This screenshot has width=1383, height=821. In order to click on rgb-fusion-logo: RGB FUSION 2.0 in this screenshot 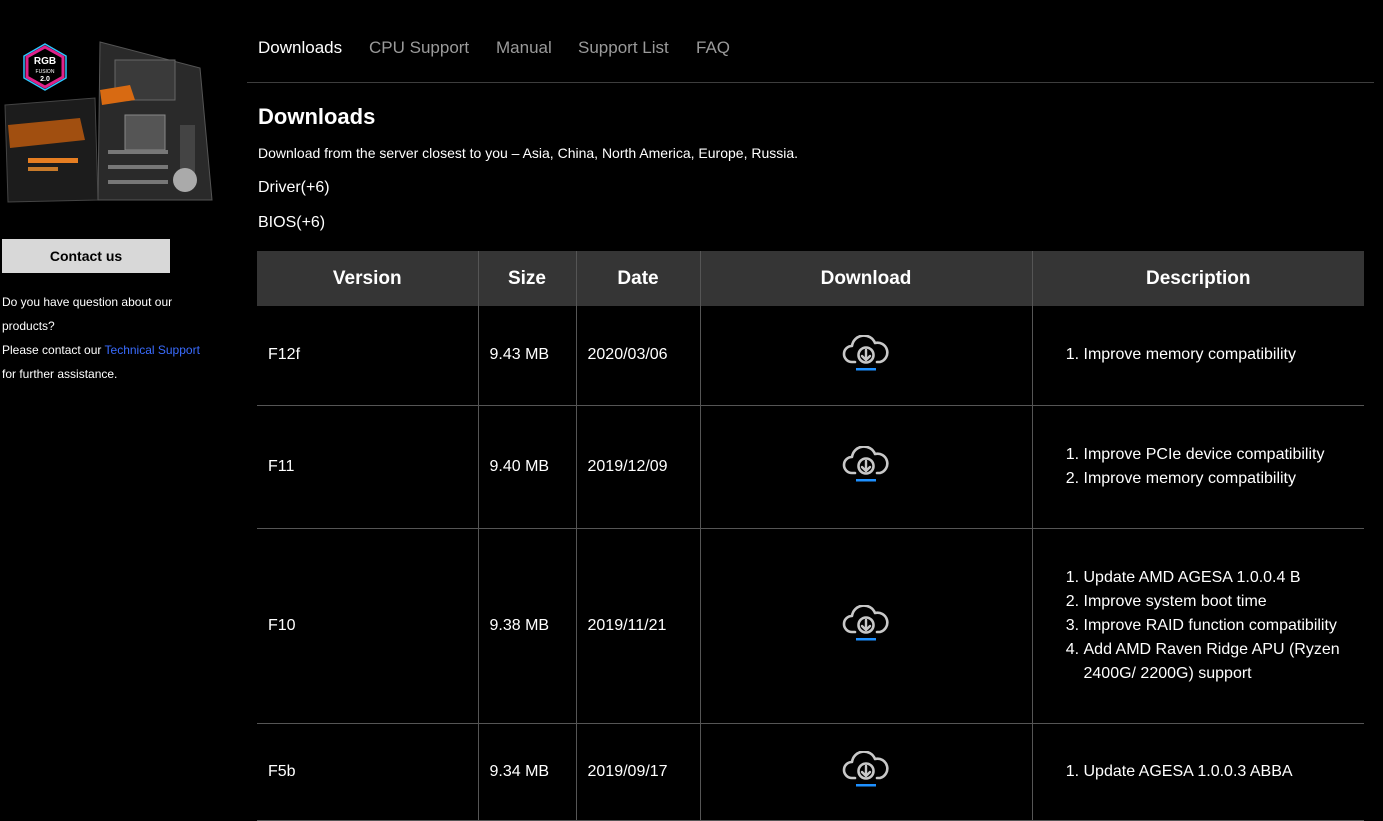, I will do `click(45, 67)`.